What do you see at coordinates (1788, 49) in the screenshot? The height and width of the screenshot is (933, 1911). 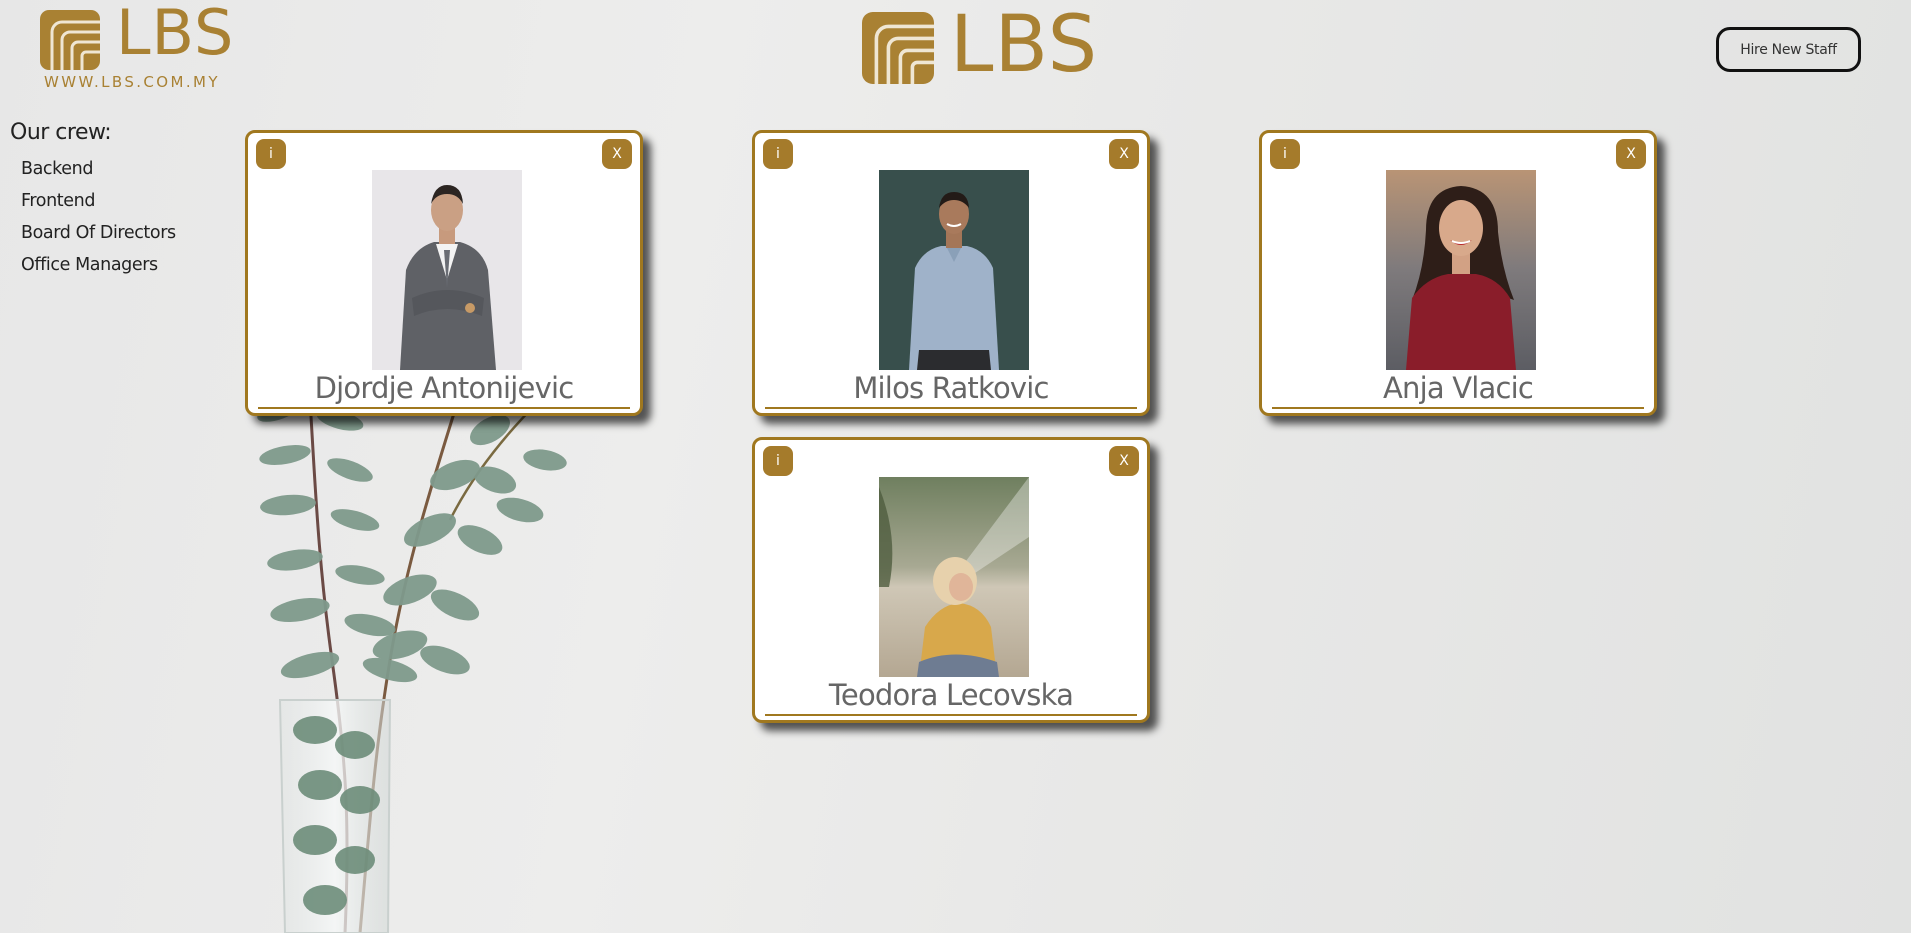 I see `hire-new-staff-button: Hire New Staff` at bounding box center [1788, 49].